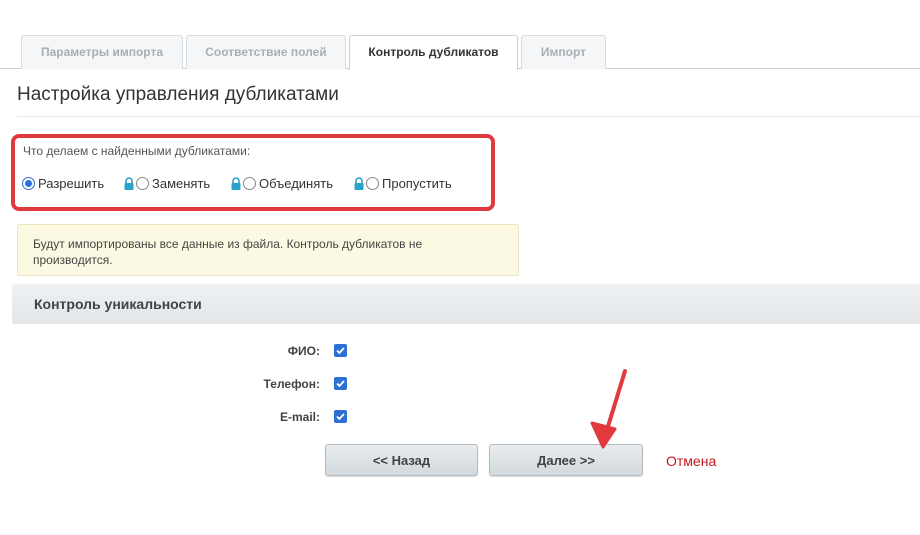  What do you see at coordinates (340, 416) in the screenshot?
I see `checkbox-email` at bounding box center [340, 416].